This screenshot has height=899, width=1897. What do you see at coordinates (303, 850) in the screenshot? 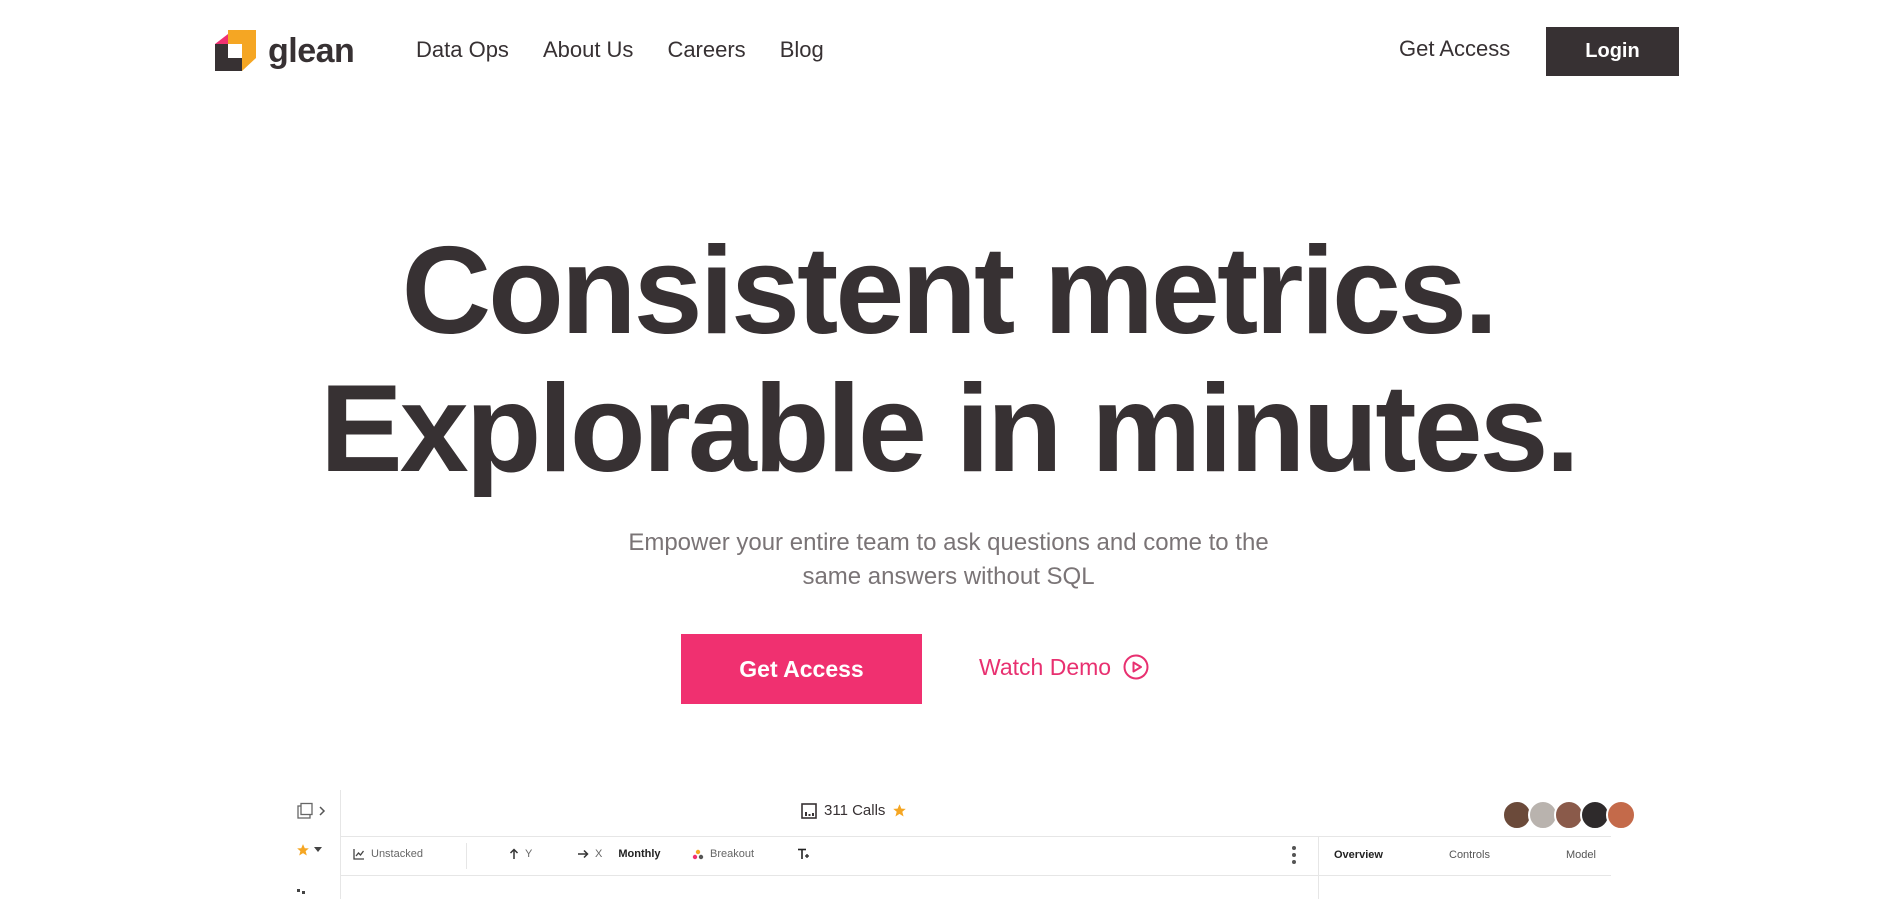
I see `star-icon` at bounding box center [303, 850].